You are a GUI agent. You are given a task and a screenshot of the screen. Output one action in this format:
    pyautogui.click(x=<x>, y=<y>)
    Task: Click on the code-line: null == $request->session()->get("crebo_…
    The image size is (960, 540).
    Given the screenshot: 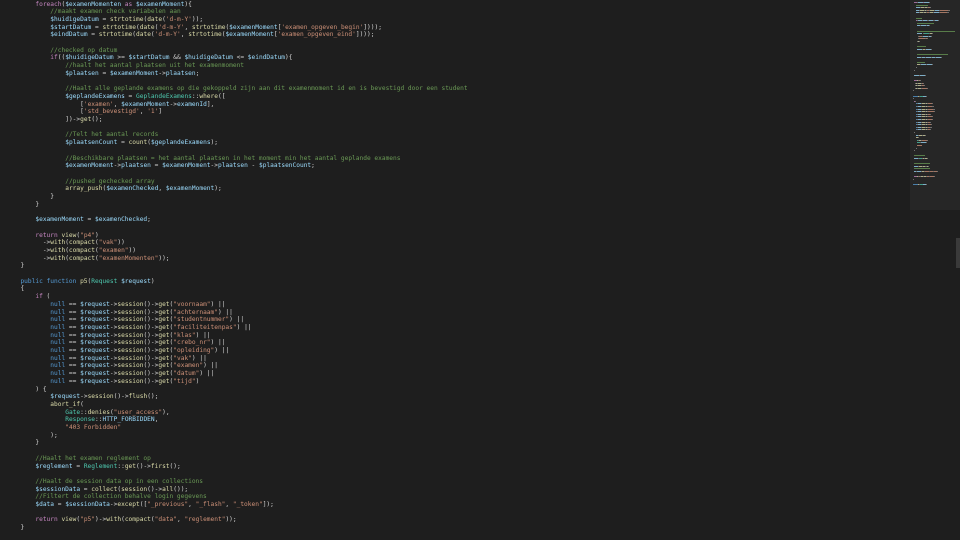 What is the action you would take?
    pyautogui.click(x=137, y=343)
    